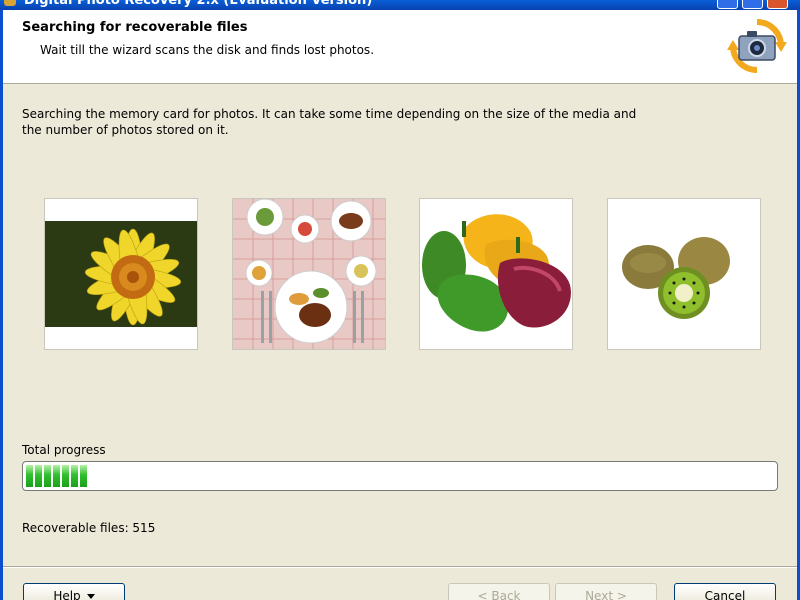 The image size is (800, 600). Describe the element at coordinates (606, 591) in the screenshot. I see `next-button: Next >` at that location.